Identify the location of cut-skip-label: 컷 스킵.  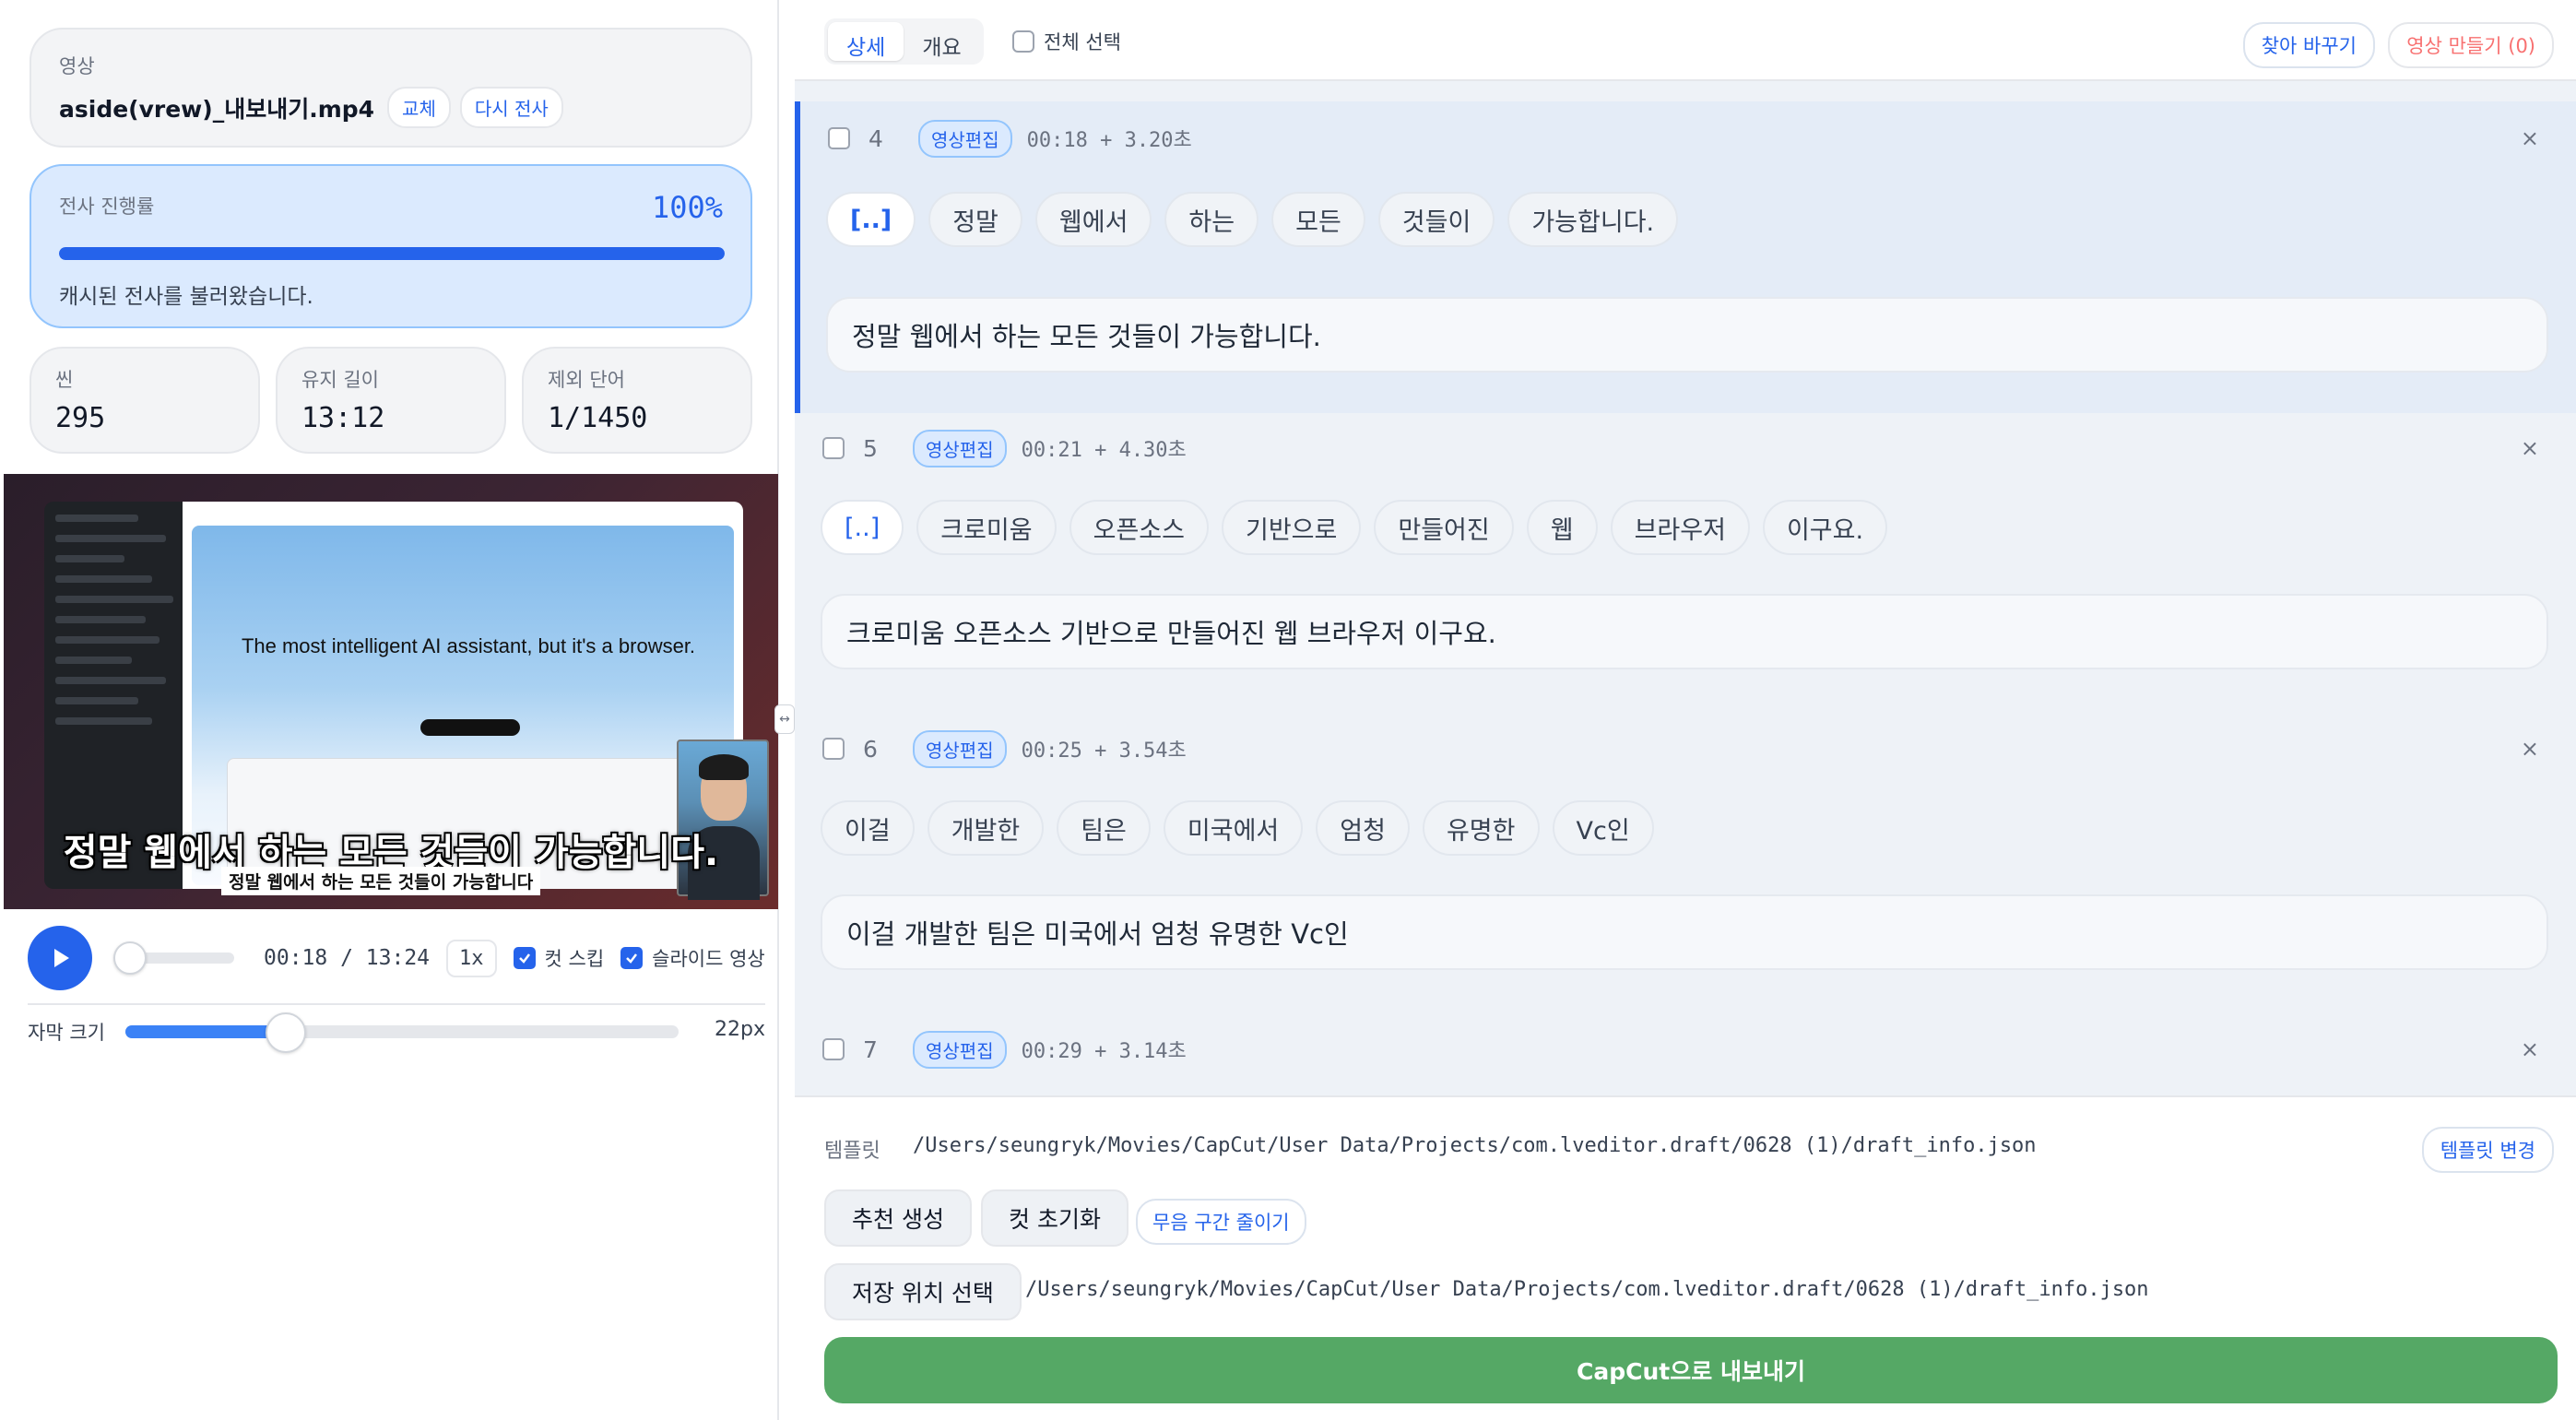
(574, 959).